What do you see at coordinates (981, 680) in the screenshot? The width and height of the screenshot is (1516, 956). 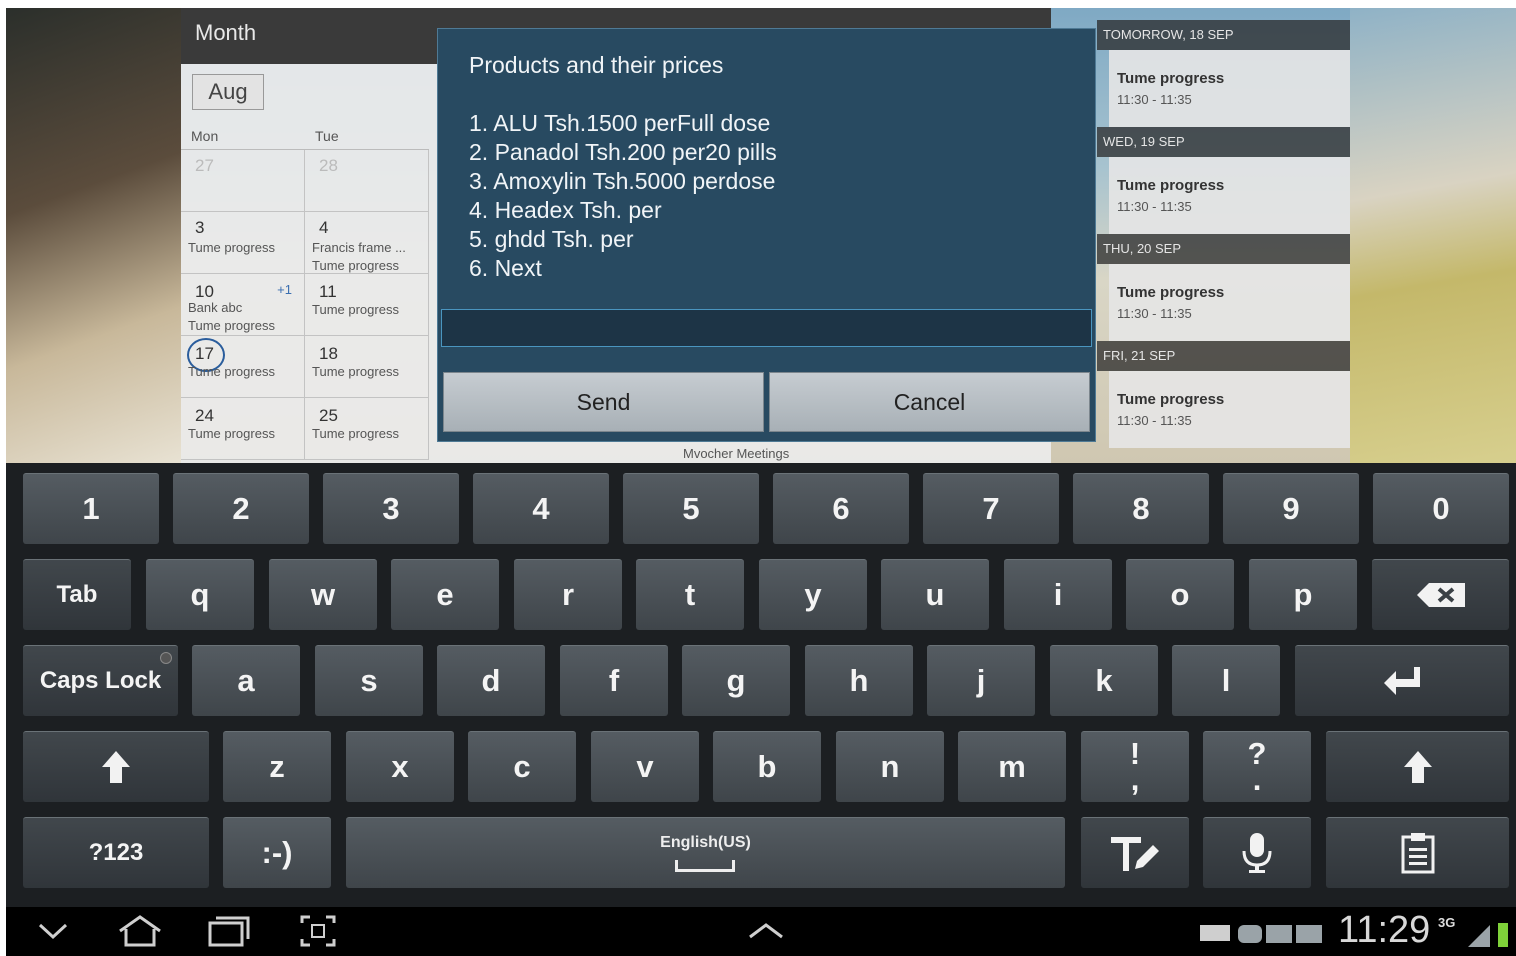 I see `key-j: j` at bounding box center [981, 680].